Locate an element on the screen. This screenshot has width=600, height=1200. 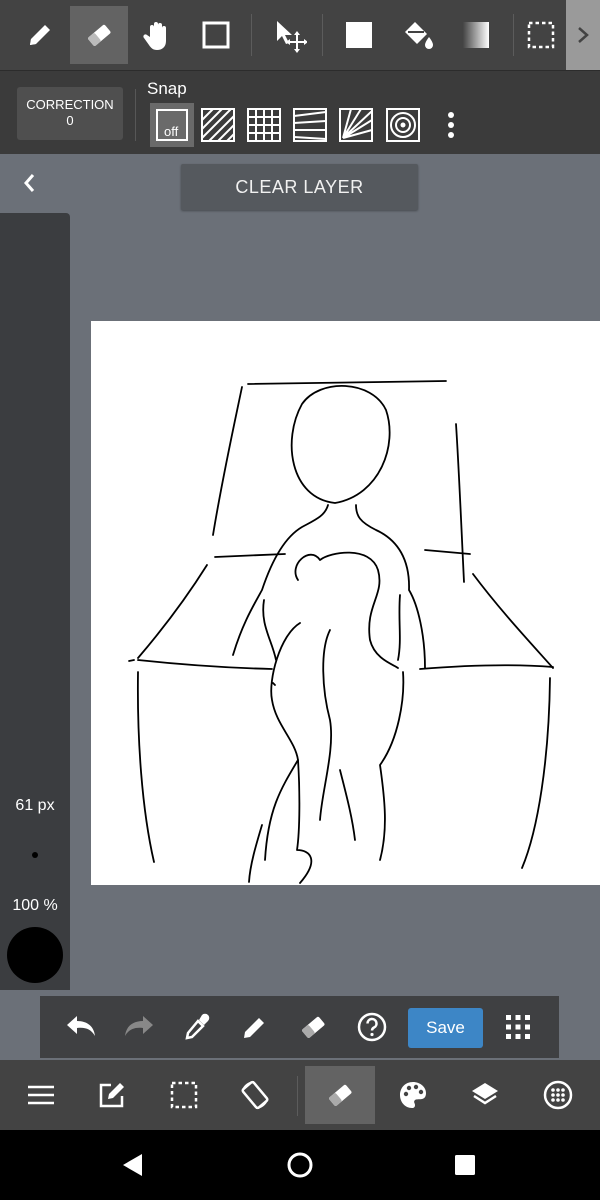
dots-grid-icon is located at coordinates (518, 1027).